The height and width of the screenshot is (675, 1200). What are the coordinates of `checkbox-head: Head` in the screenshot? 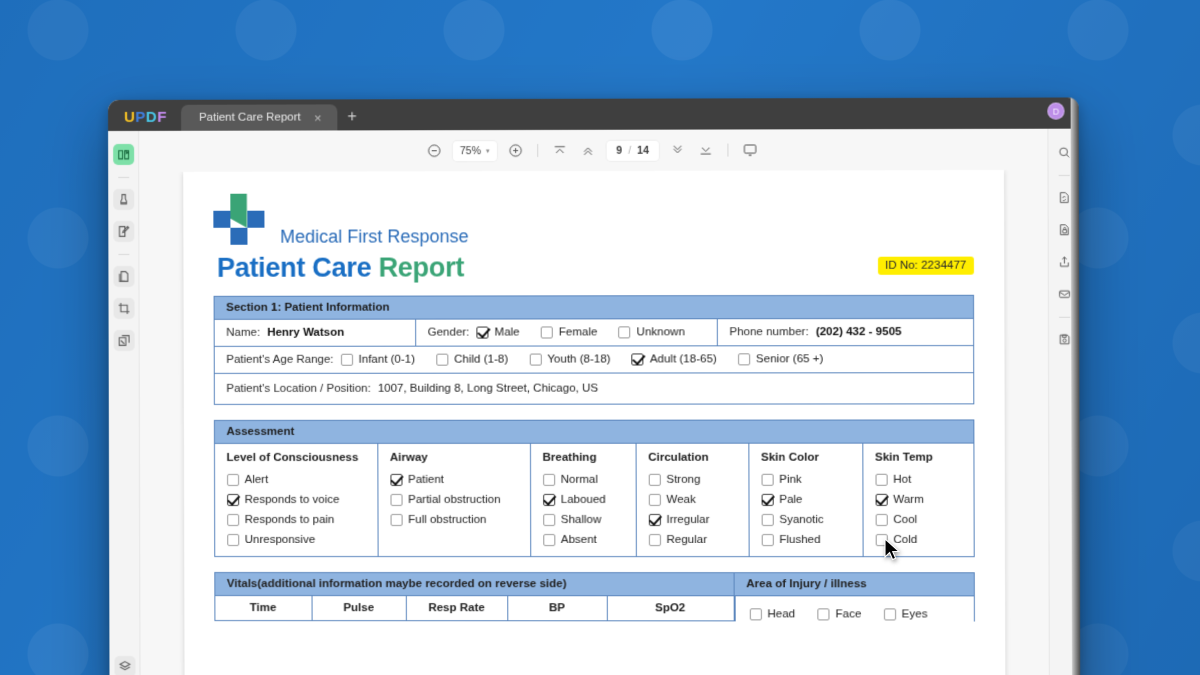 It's located at (772, 613).